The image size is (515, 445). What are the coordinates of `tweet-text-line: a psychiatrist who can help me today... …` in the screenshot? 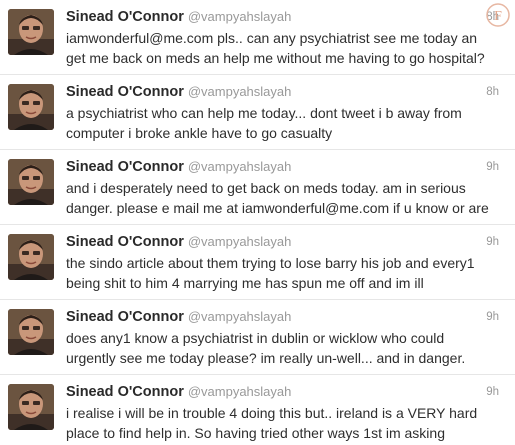 It's located at (264, 113).